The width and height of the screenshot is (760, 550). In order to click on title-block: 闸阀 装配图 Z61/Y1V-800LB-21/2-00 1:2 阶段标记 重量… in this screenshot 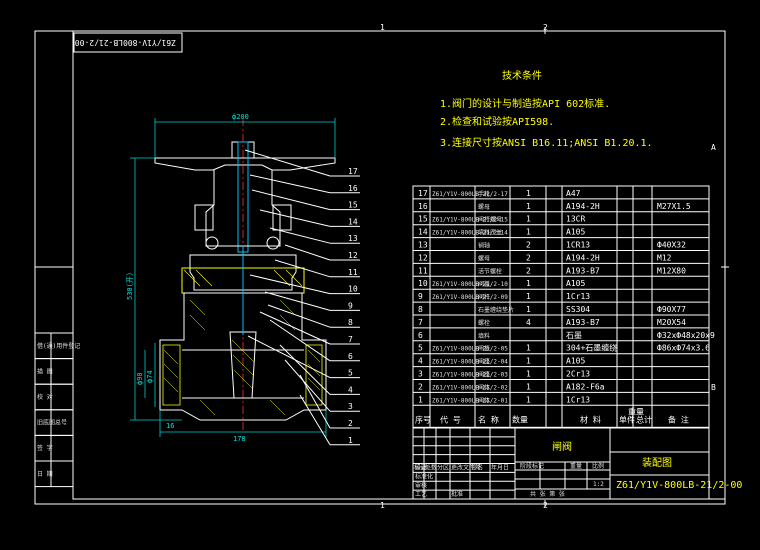, I will do `click(577, 463)`.